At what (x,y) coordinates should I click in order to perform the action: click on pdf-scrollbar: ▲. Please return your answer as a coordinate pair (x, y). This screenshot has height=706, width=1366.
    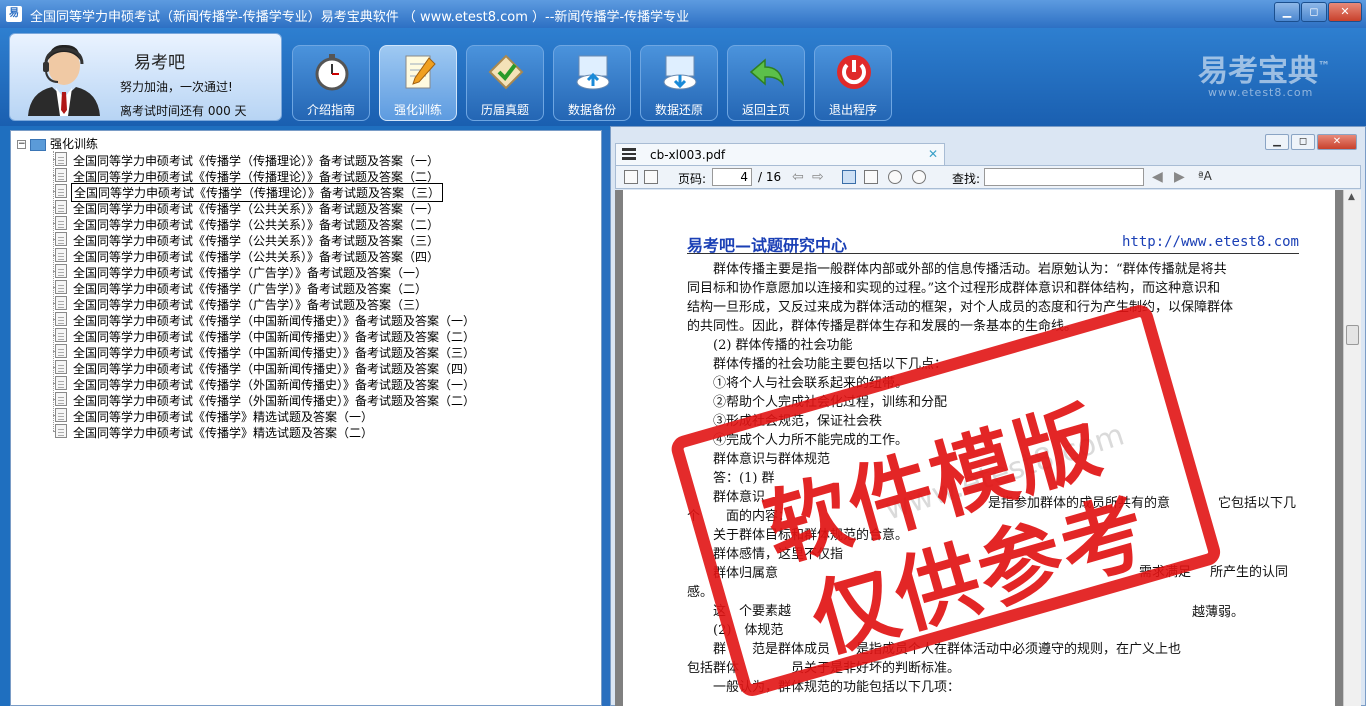
    Looking at the image, I should click on (1352, 448).